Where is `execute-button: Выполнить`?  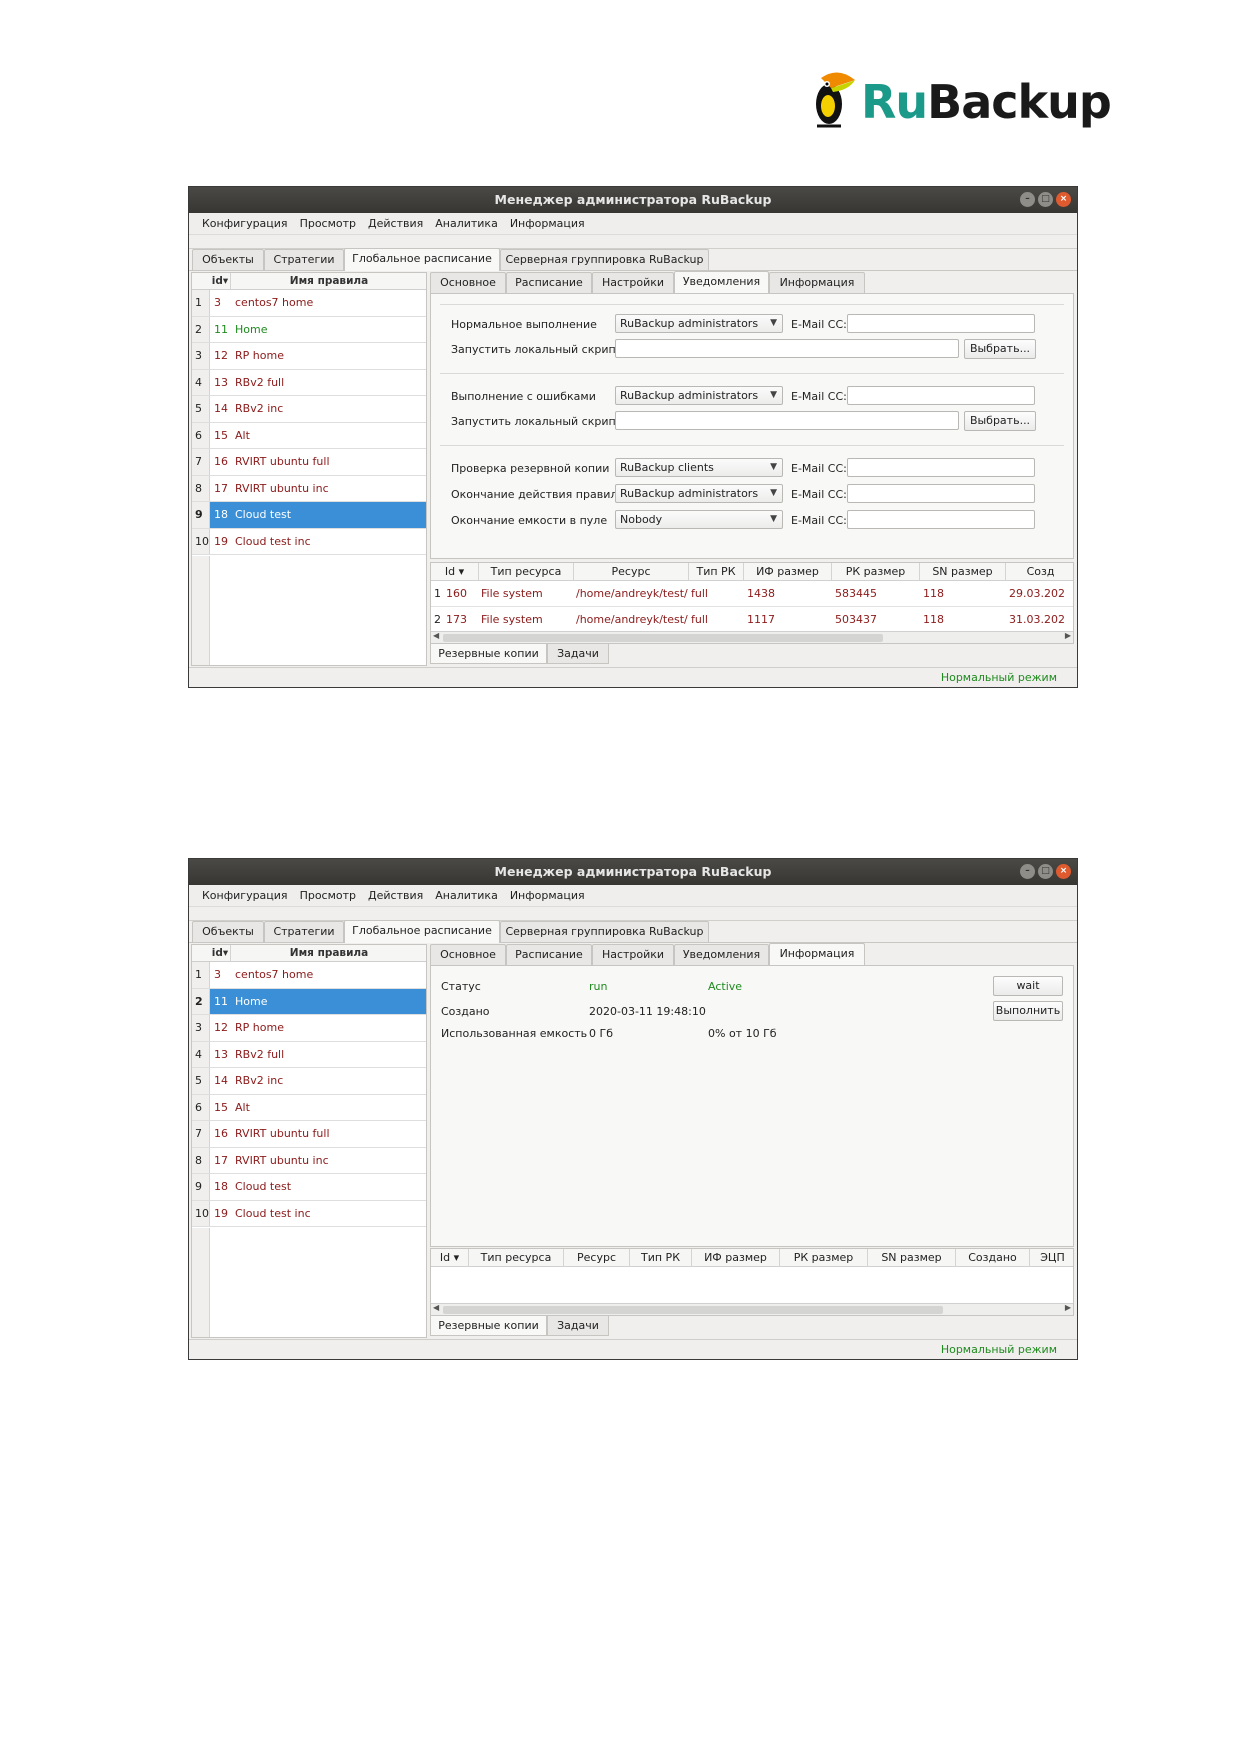 execute-button: Выполнить is located at coordinates (1028, 1011).